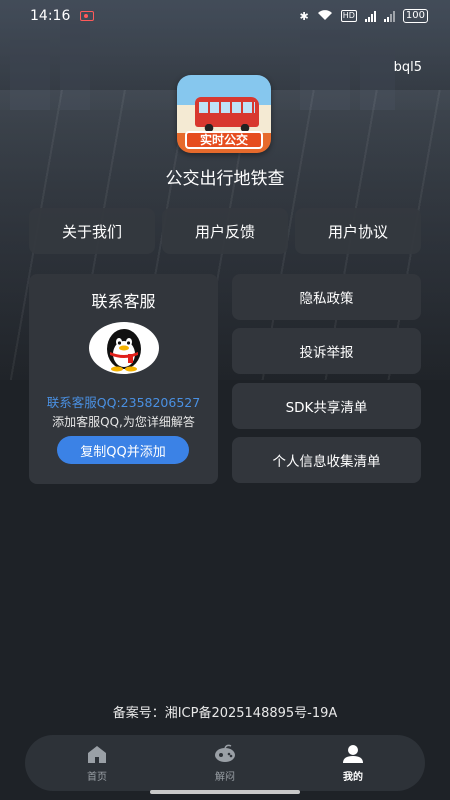 Image resolution: width=450 pixels, height=800 pixels. What do you see at coordinates (97, 777) in the screenshot?
I see `nav-home-label: 首页` at bounding box center [97, 777].